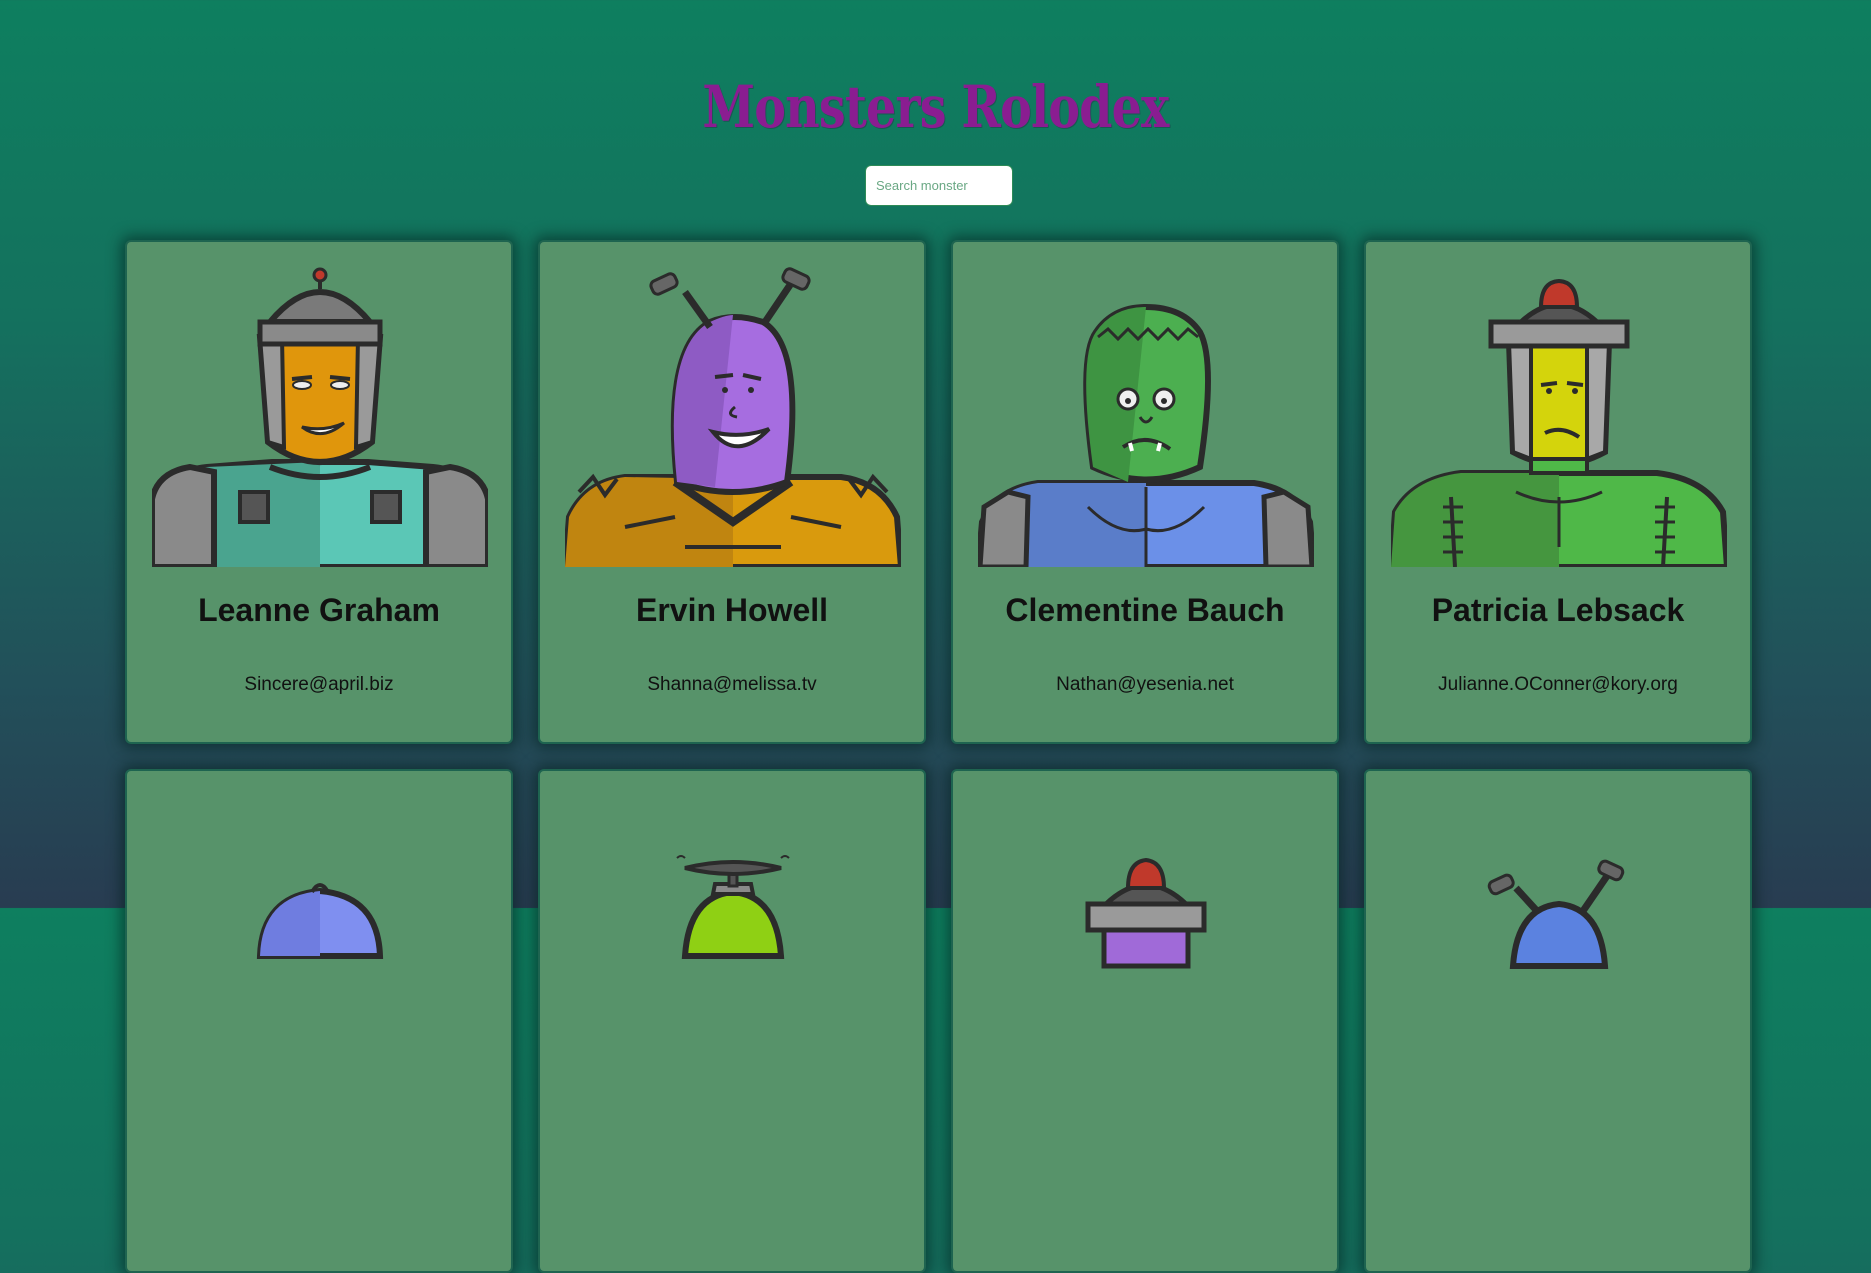 The image size is (1871, 1273). Describe the element at coordinates (320, 921) in the screenshot. I see `blob-monster-icon` at that location.